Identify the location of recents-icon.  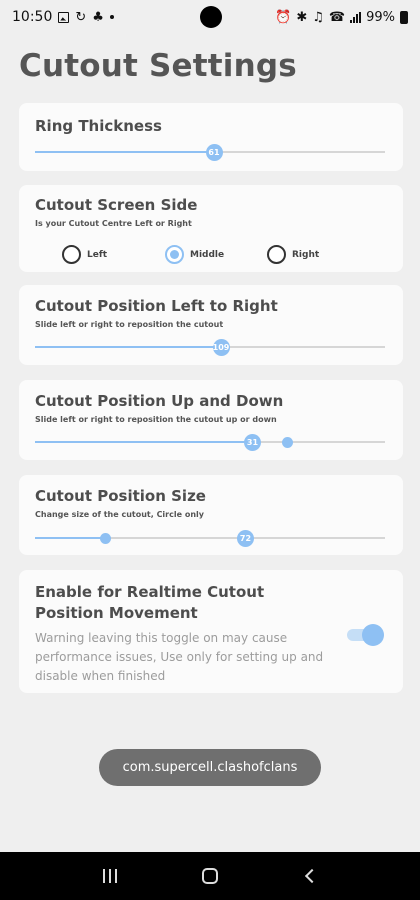
(110, 876).